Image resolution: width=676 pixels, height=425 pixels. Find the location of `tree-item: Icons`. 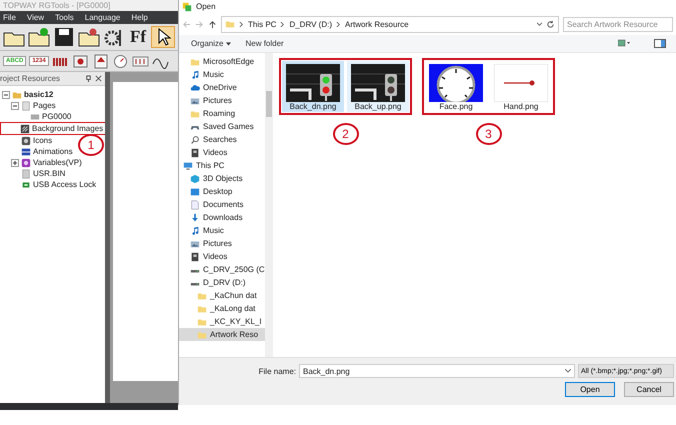

tree-item: Icons is located at coordinates (27, 140).